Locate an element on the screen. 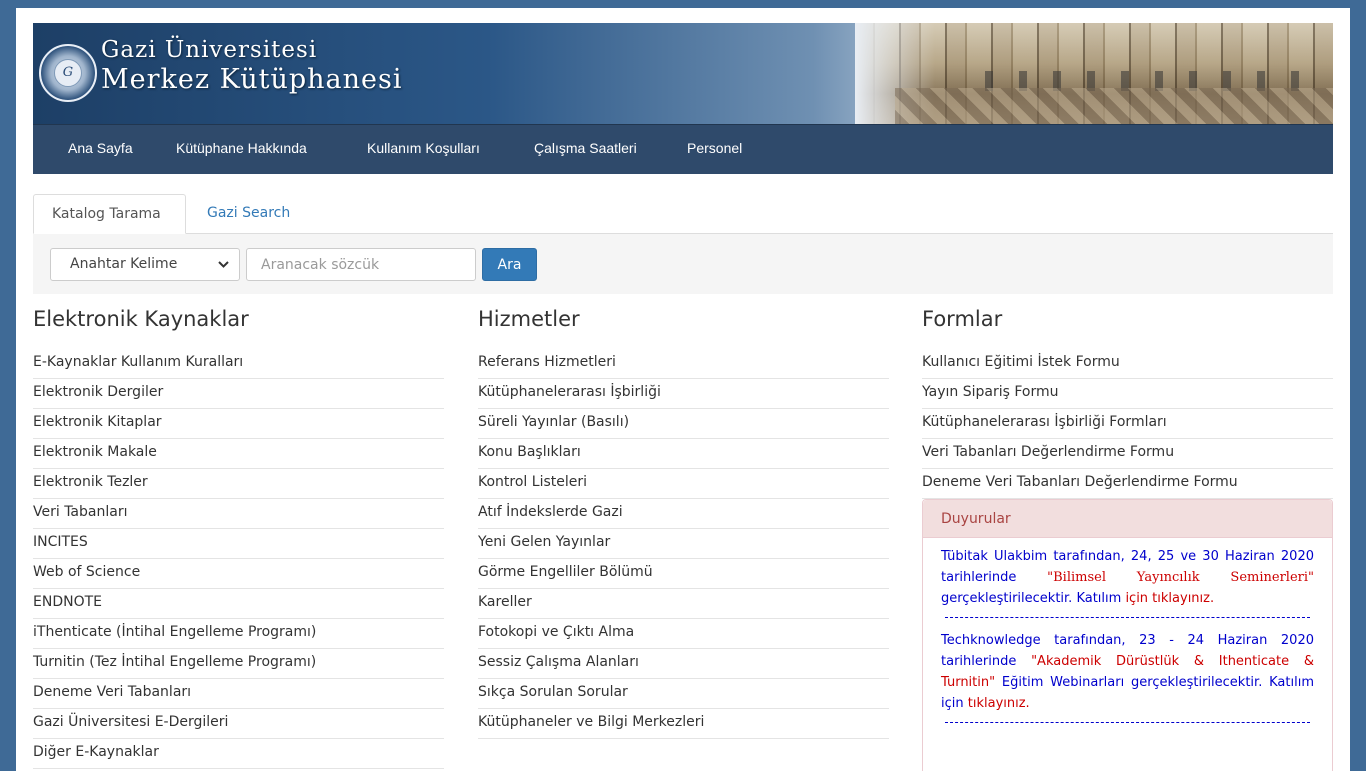 The image size is (1366, 771). search-field-select: Anahtar Kelime is located at coordinates (145, 264).